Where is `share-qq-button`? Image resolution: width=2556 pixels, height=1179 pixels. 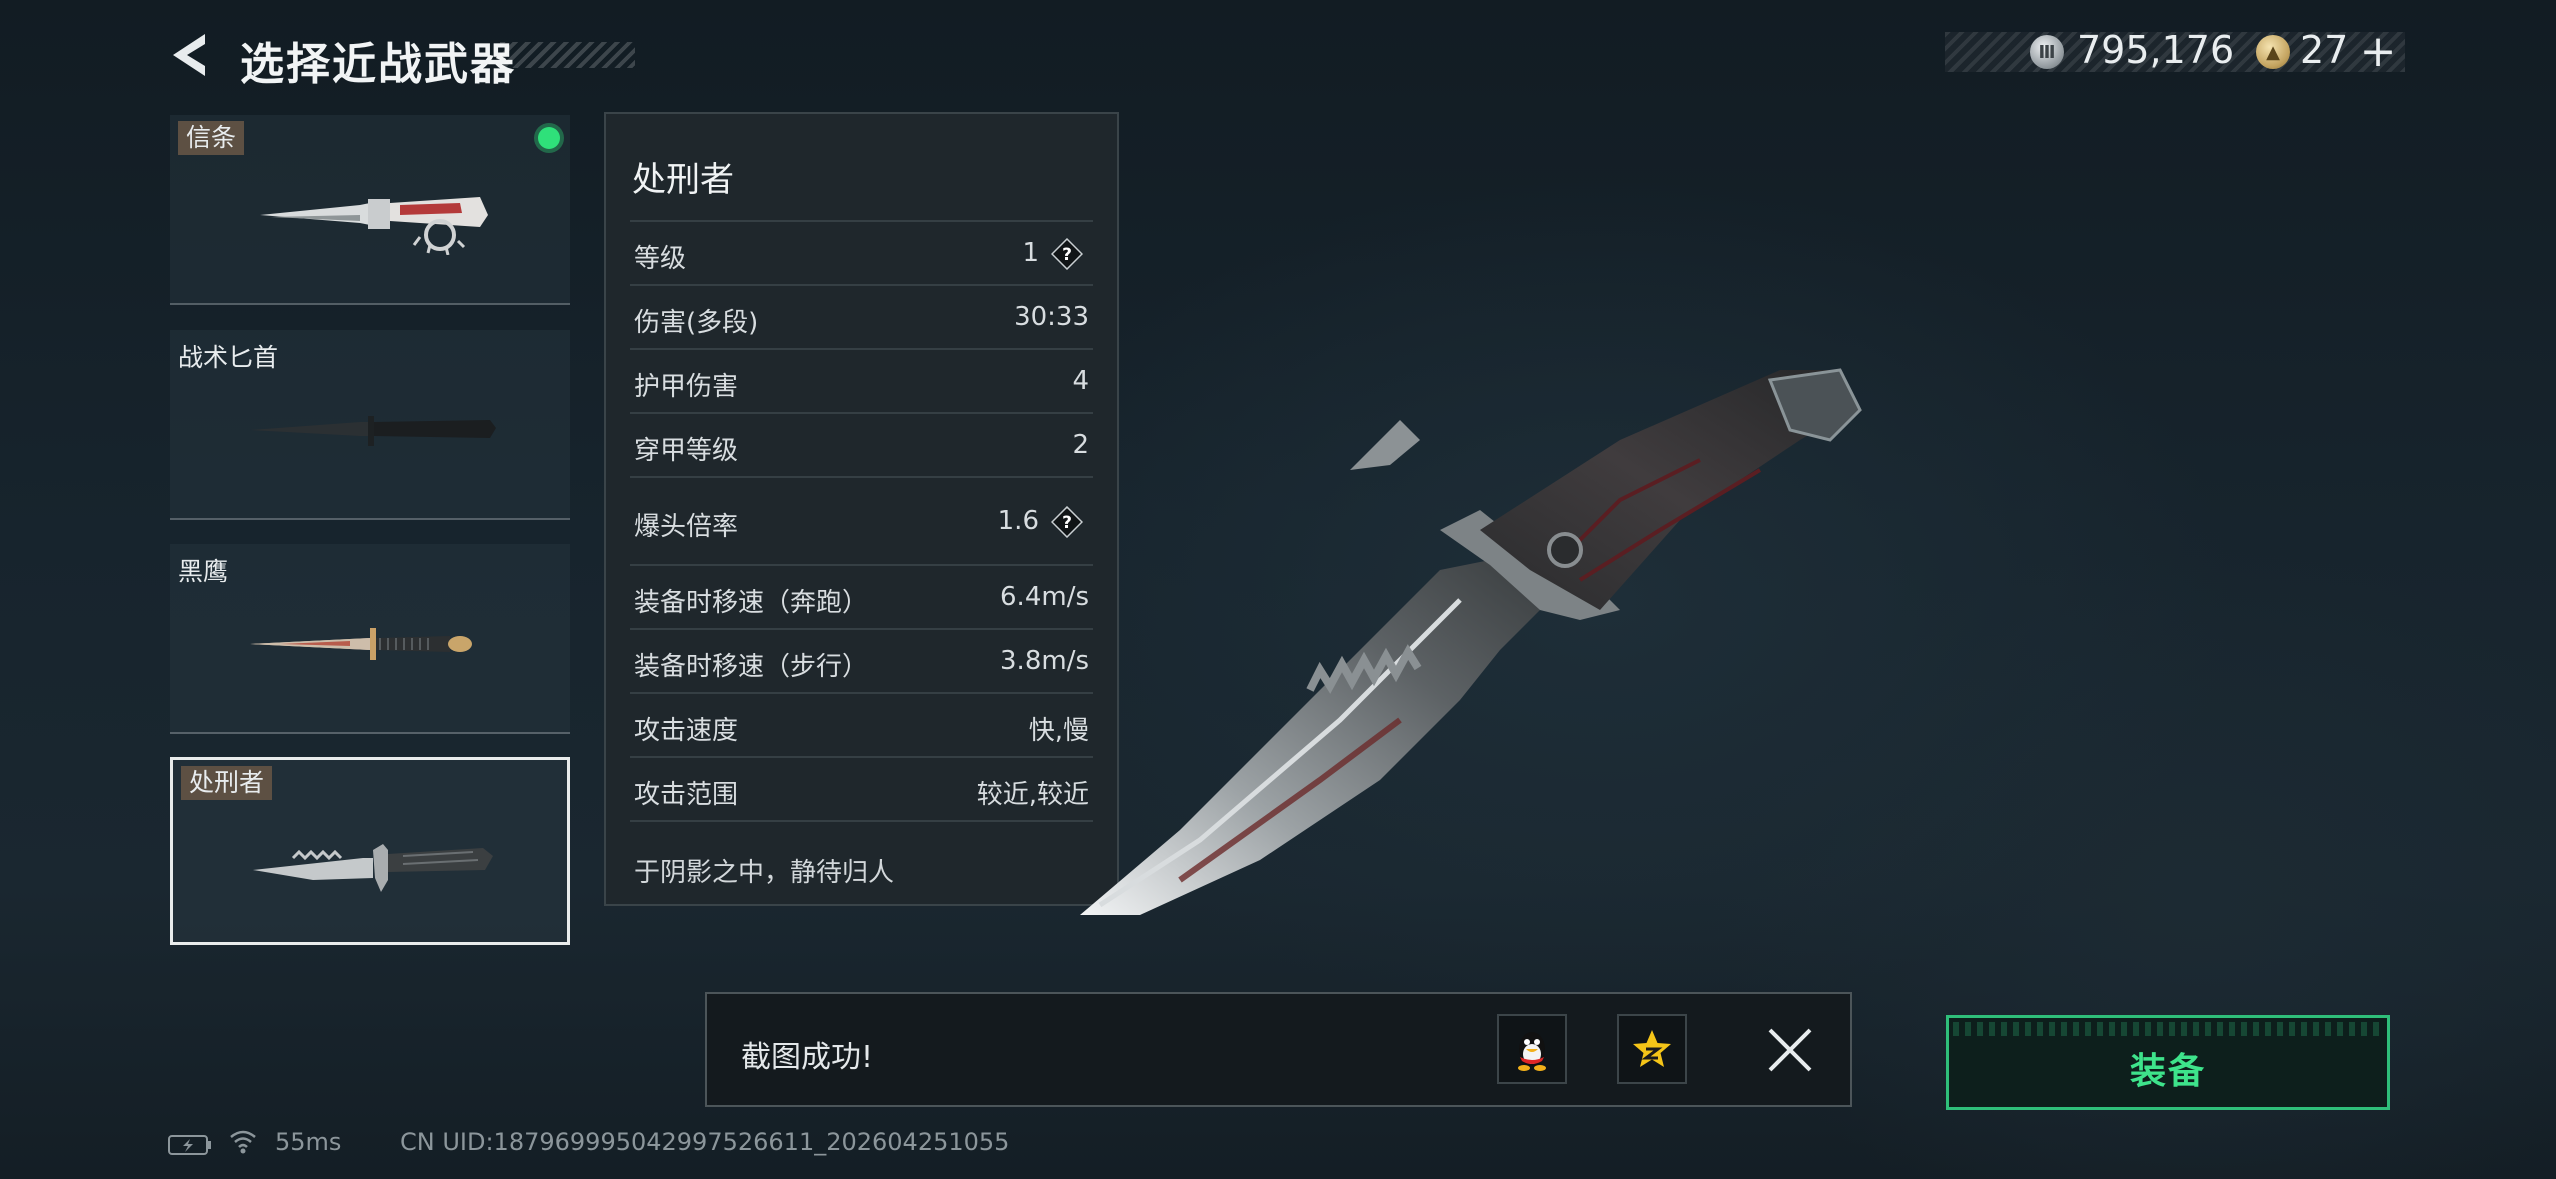 share-qq-button is located at coordinates (1532, 1049).